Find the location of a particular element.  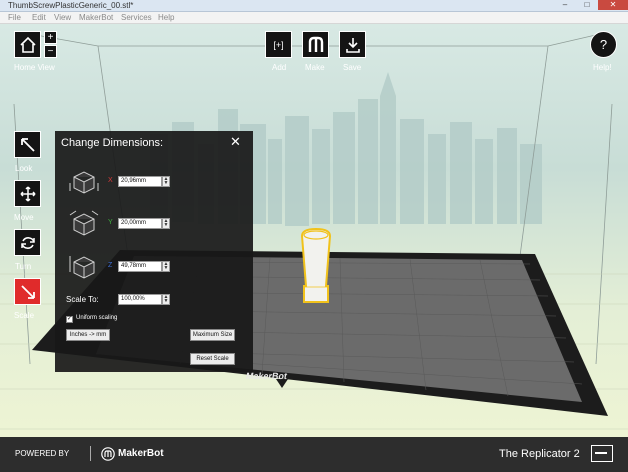

scale-percent-spinner: ▲ ▼ is located at coordinates (166, 299).